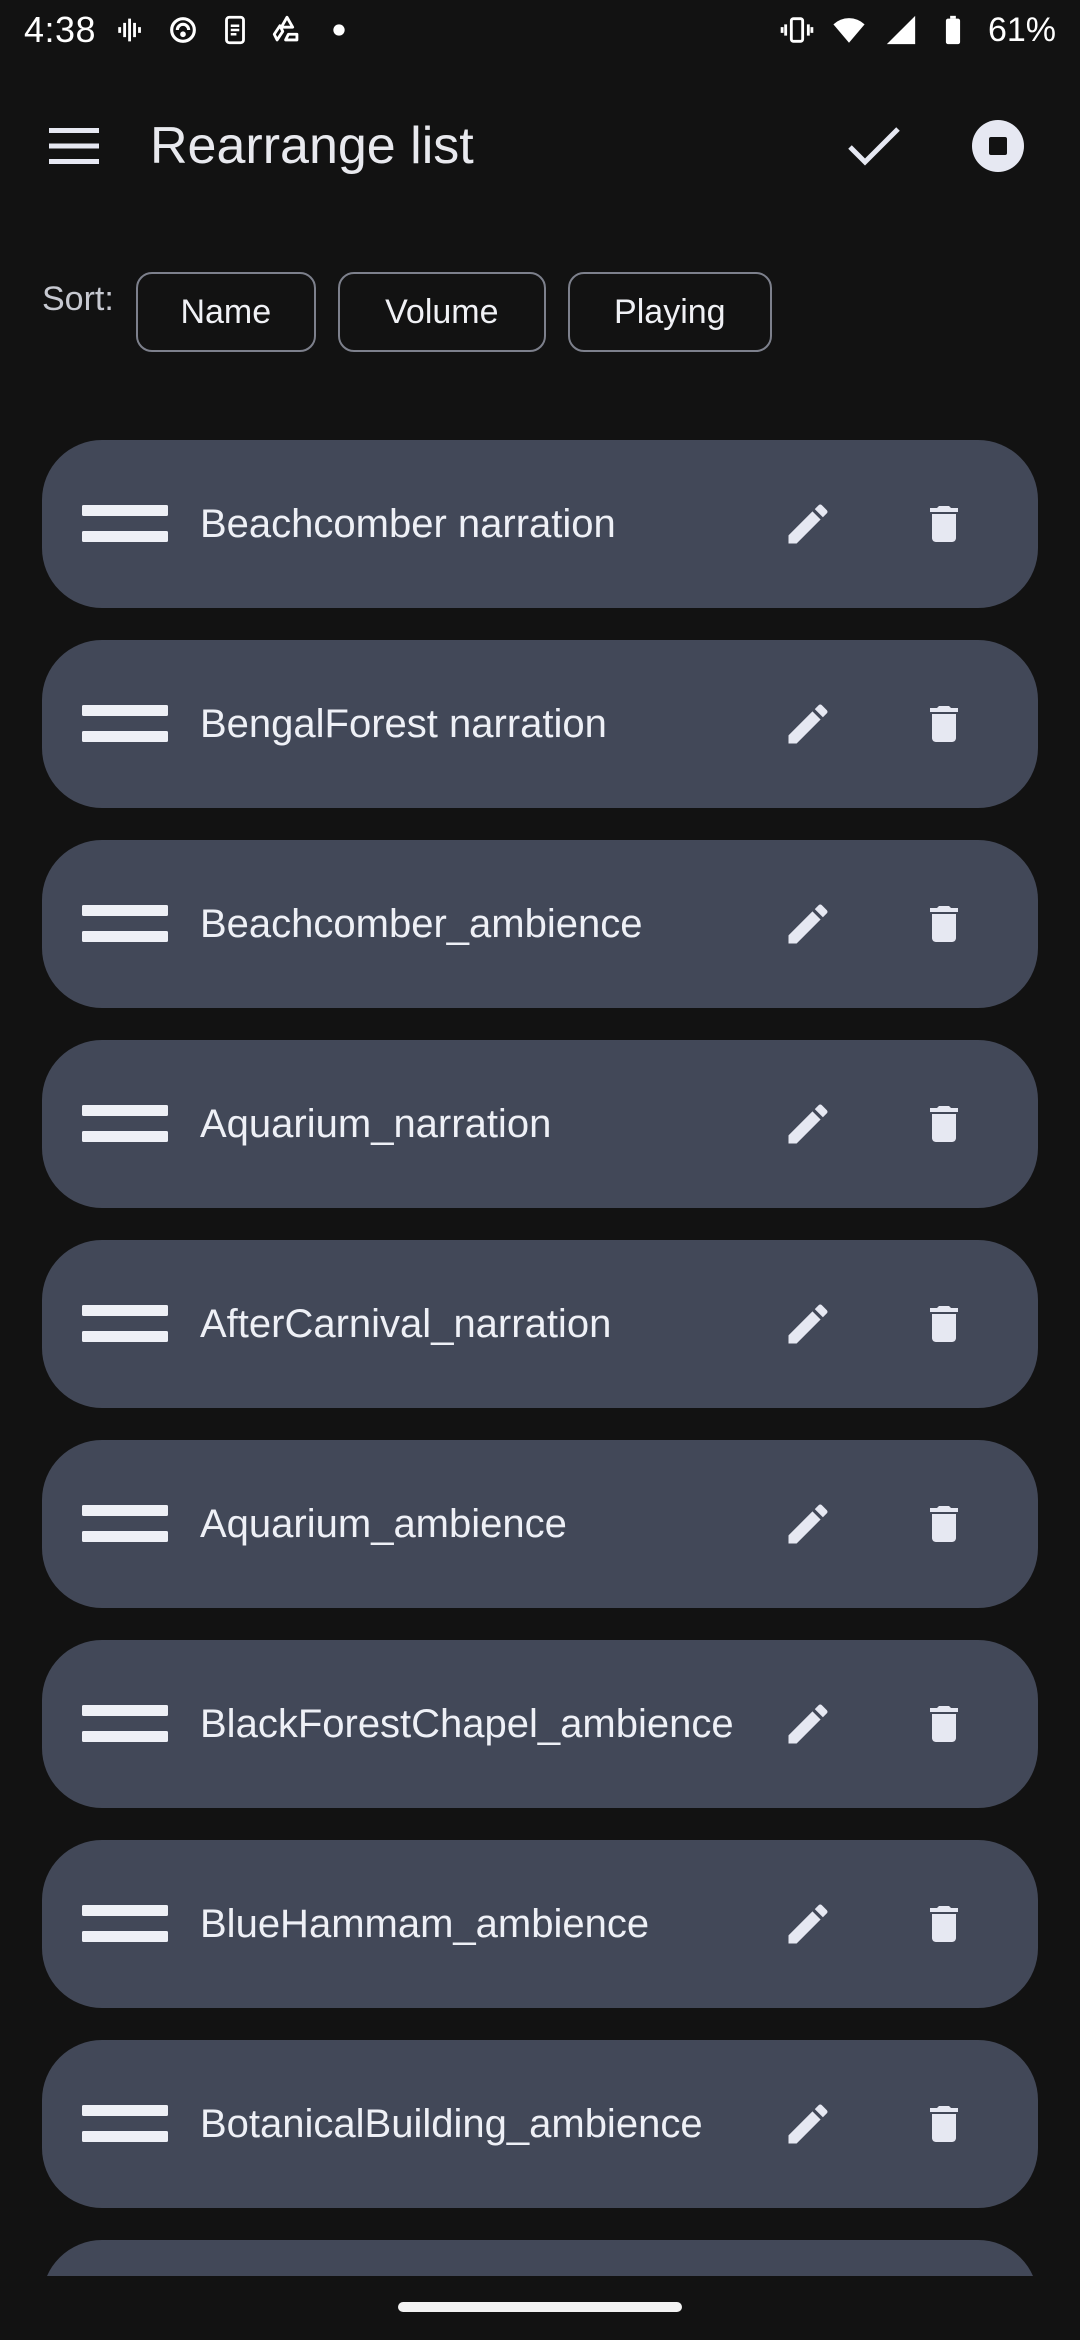  Describe the element at coordinates (797, 30) in the screenshot. I see `vibrate-icon` at that location.